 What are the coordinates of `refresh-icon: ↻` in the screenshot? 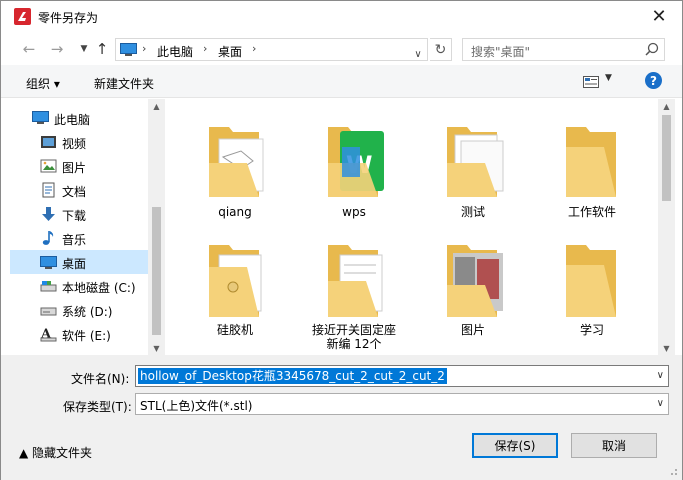 It's located at (440, 49).